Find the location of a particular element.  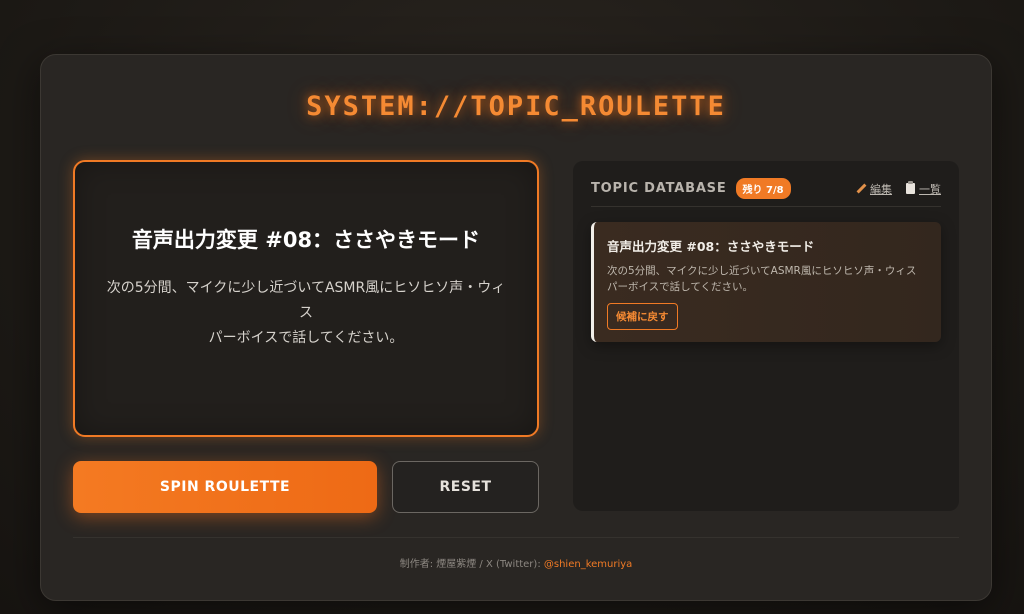

pencil-icon is located at coordinates (861, 189).